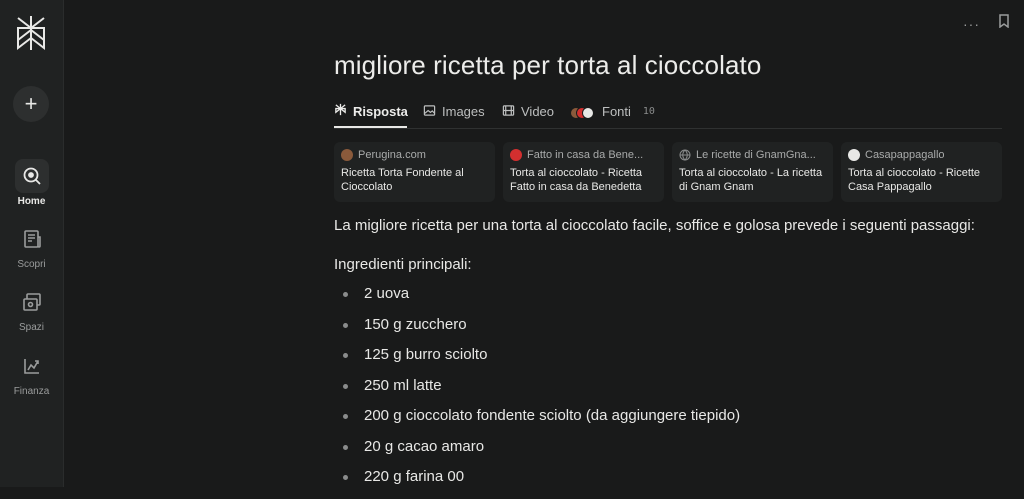 The height and width of the screenshot is (499, 1024). I want to click on tab-label: Images, so click(463, 111).